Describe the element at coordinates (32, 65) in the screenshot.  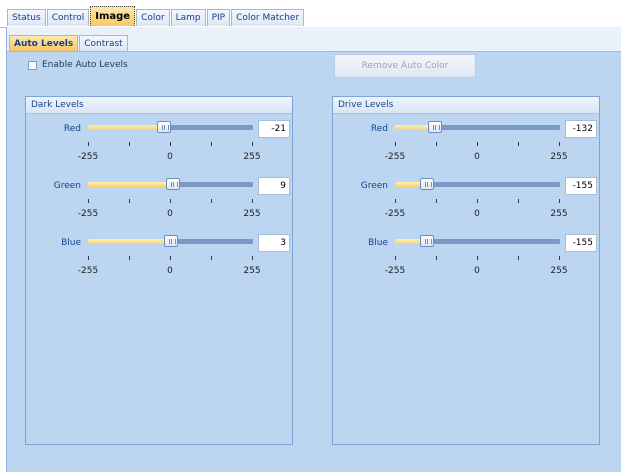
I see `checkbox-box` at that location.